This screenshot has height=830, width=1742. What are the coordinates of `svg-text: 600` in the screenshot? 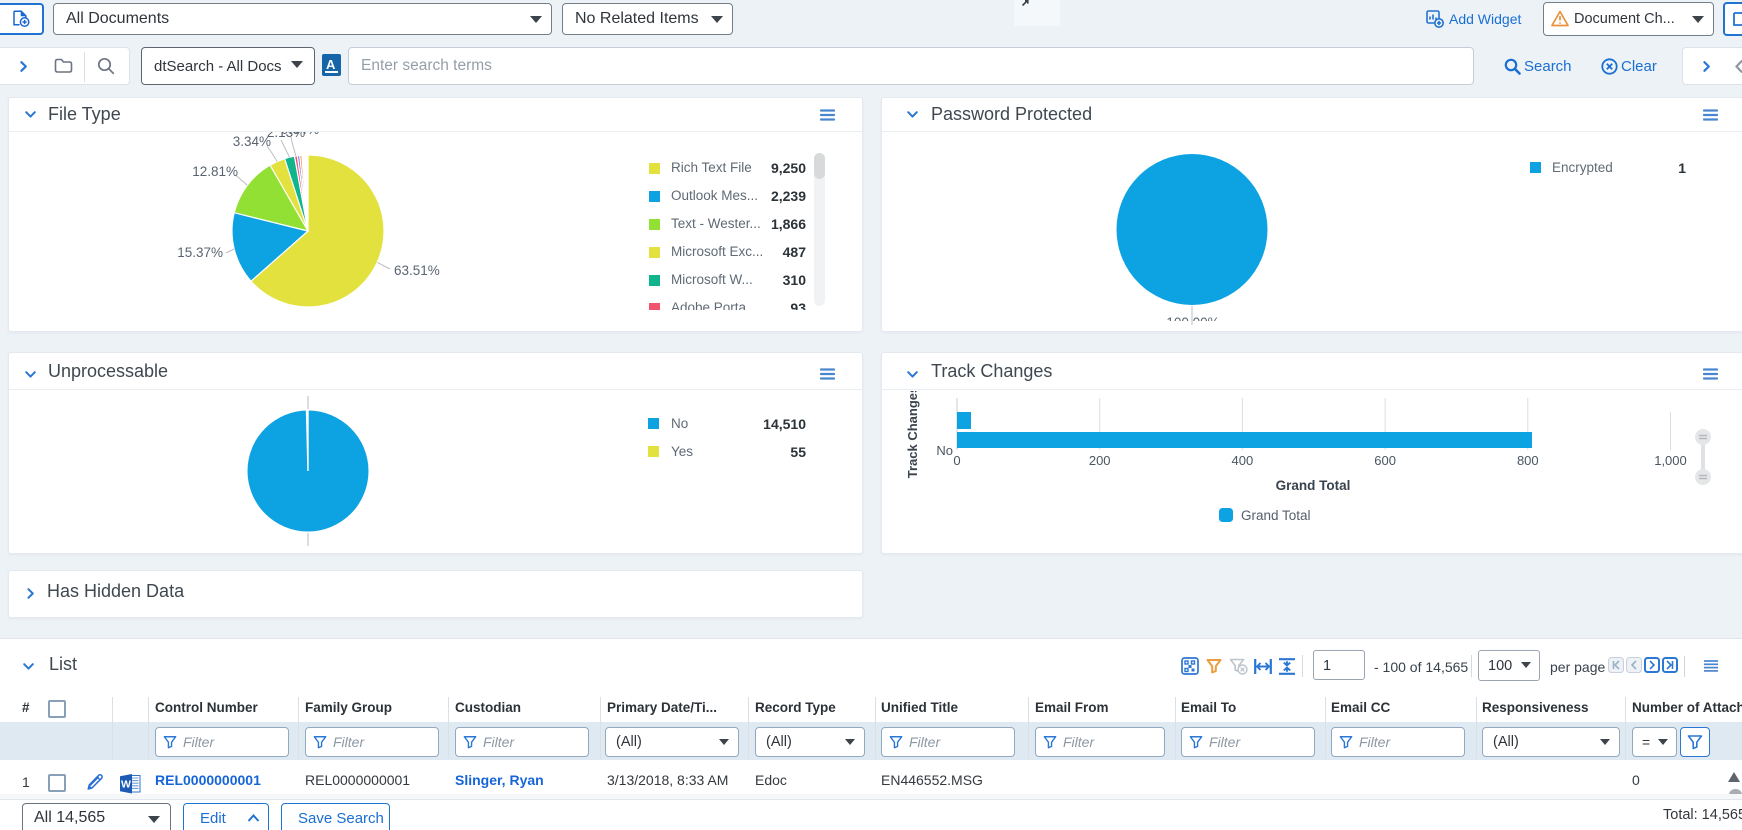 It's located at (1385, 460).